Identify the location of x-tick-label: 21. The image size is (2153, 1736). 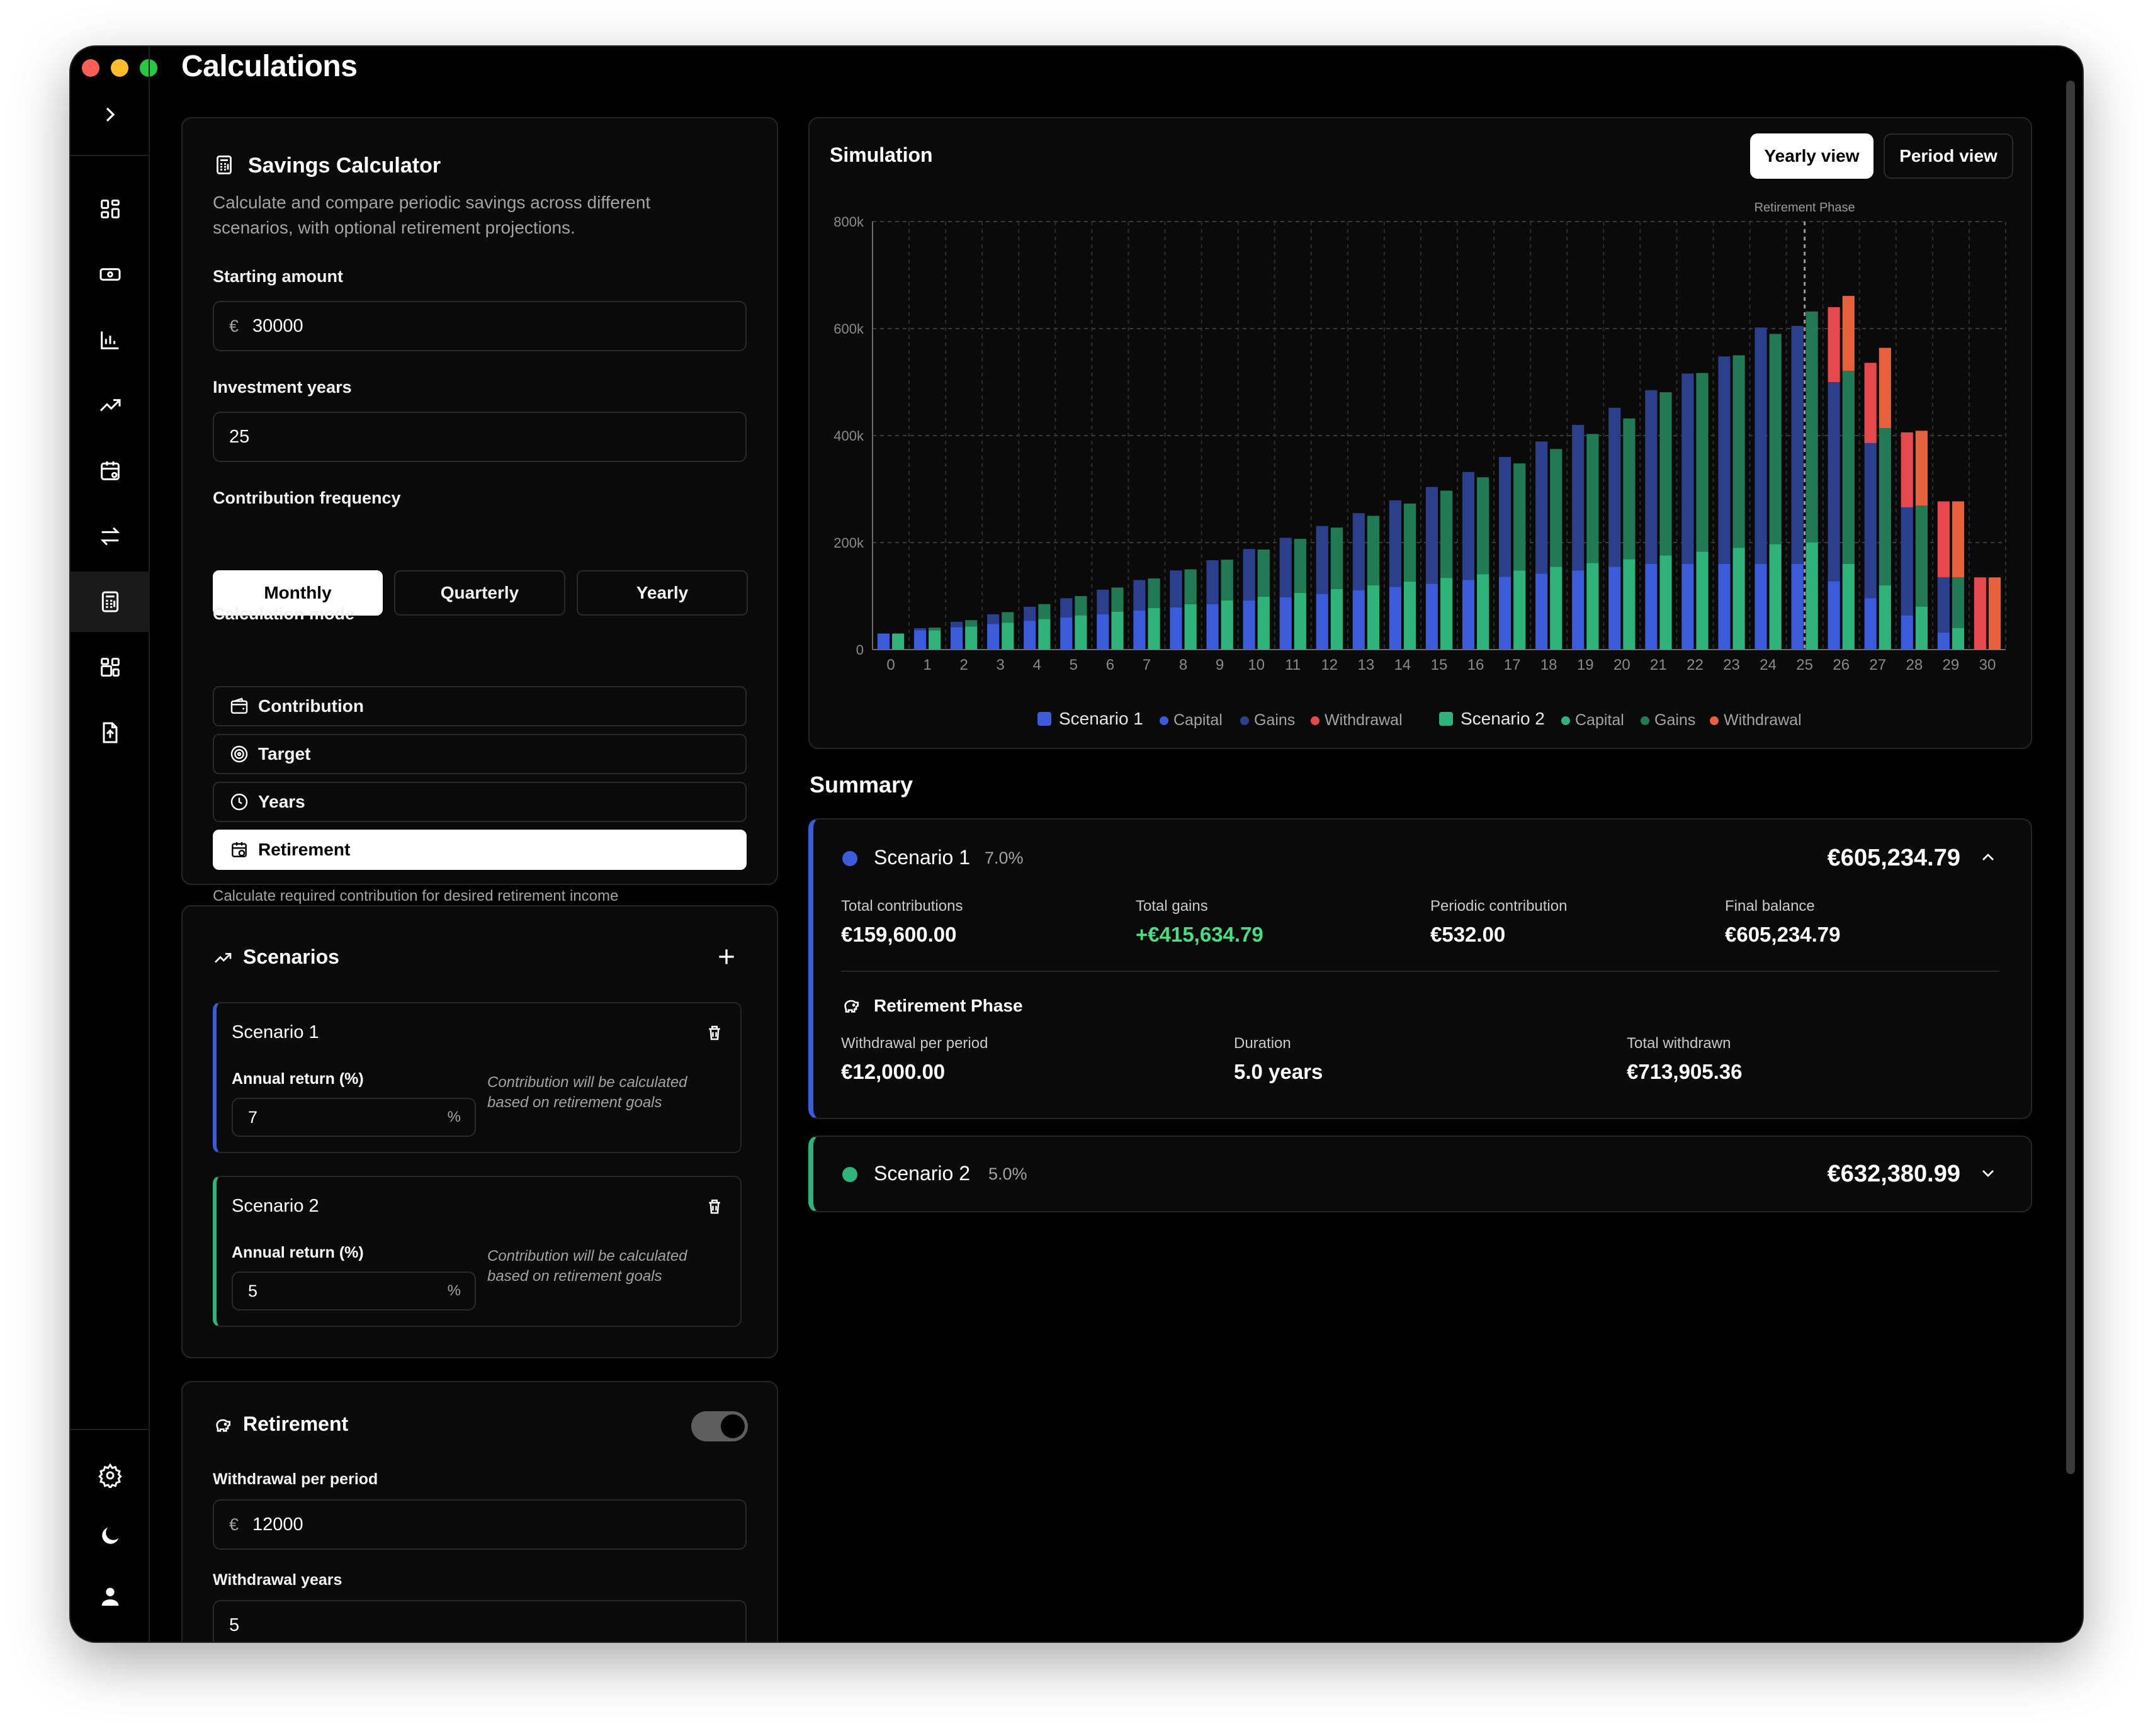
(1658, 665).